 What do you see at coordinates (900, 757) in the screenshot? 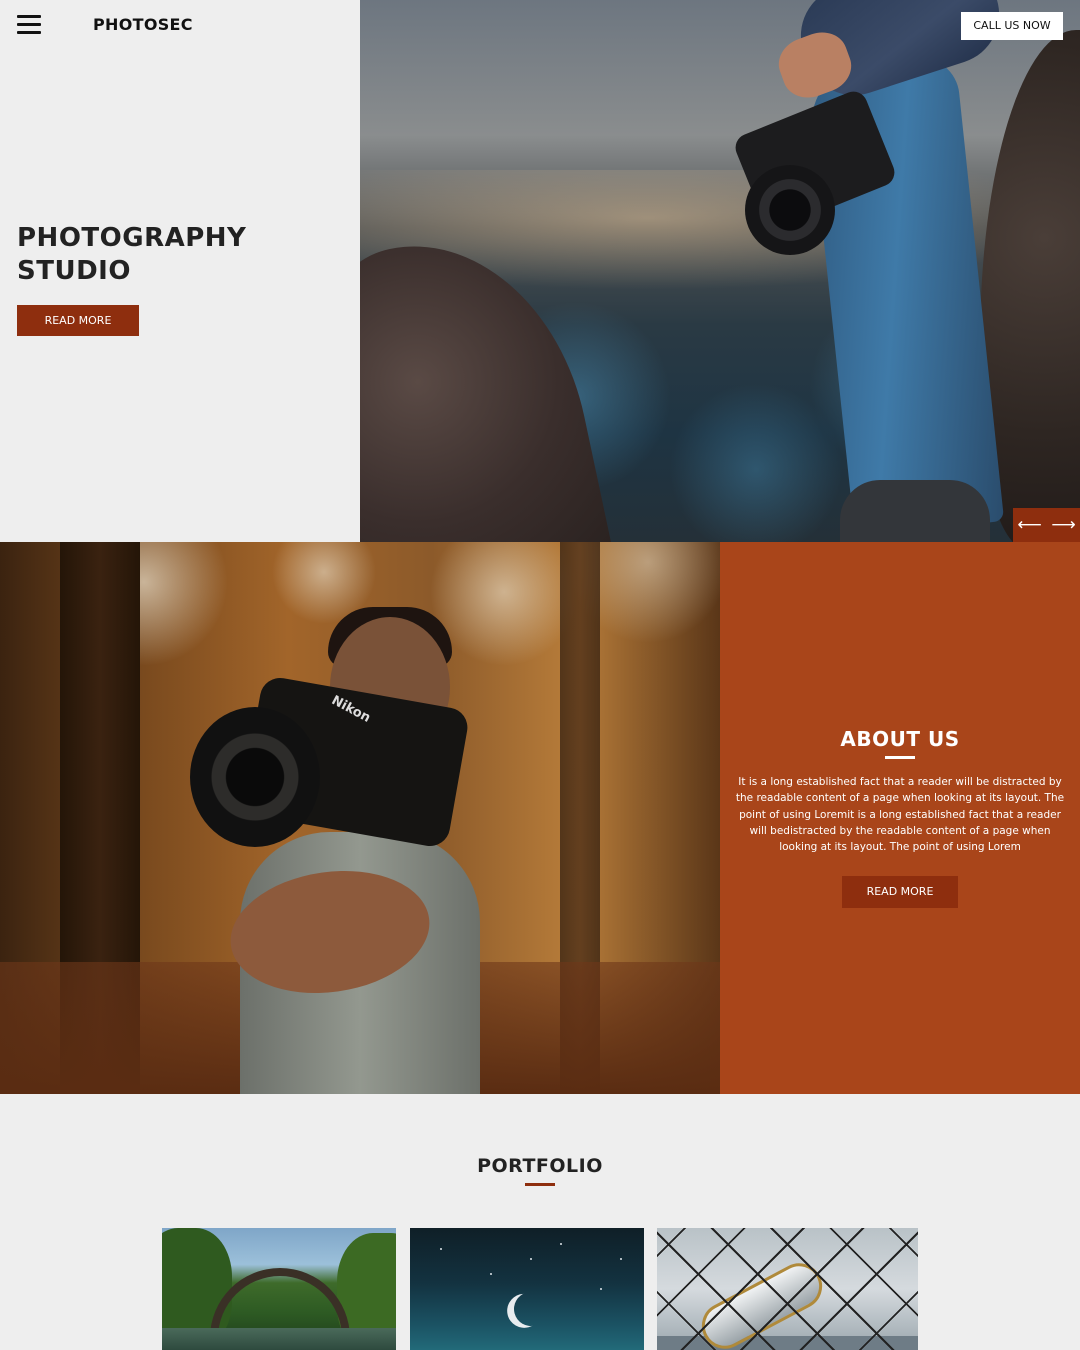
I see `about-title-underline` at bounding box center [900, 757].